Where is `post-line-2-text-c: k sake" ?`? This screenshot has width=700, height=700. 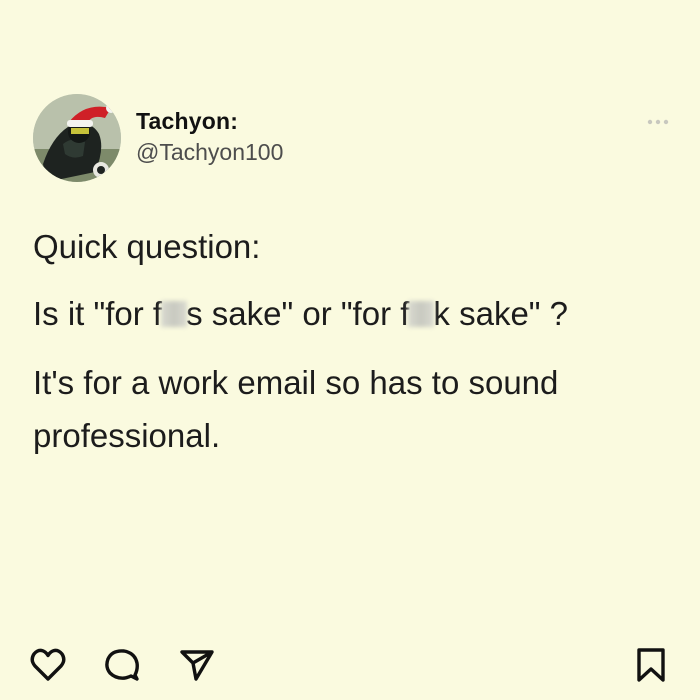 post-line-2-text-c: k sake" ? is located at coordinates (501, 313).